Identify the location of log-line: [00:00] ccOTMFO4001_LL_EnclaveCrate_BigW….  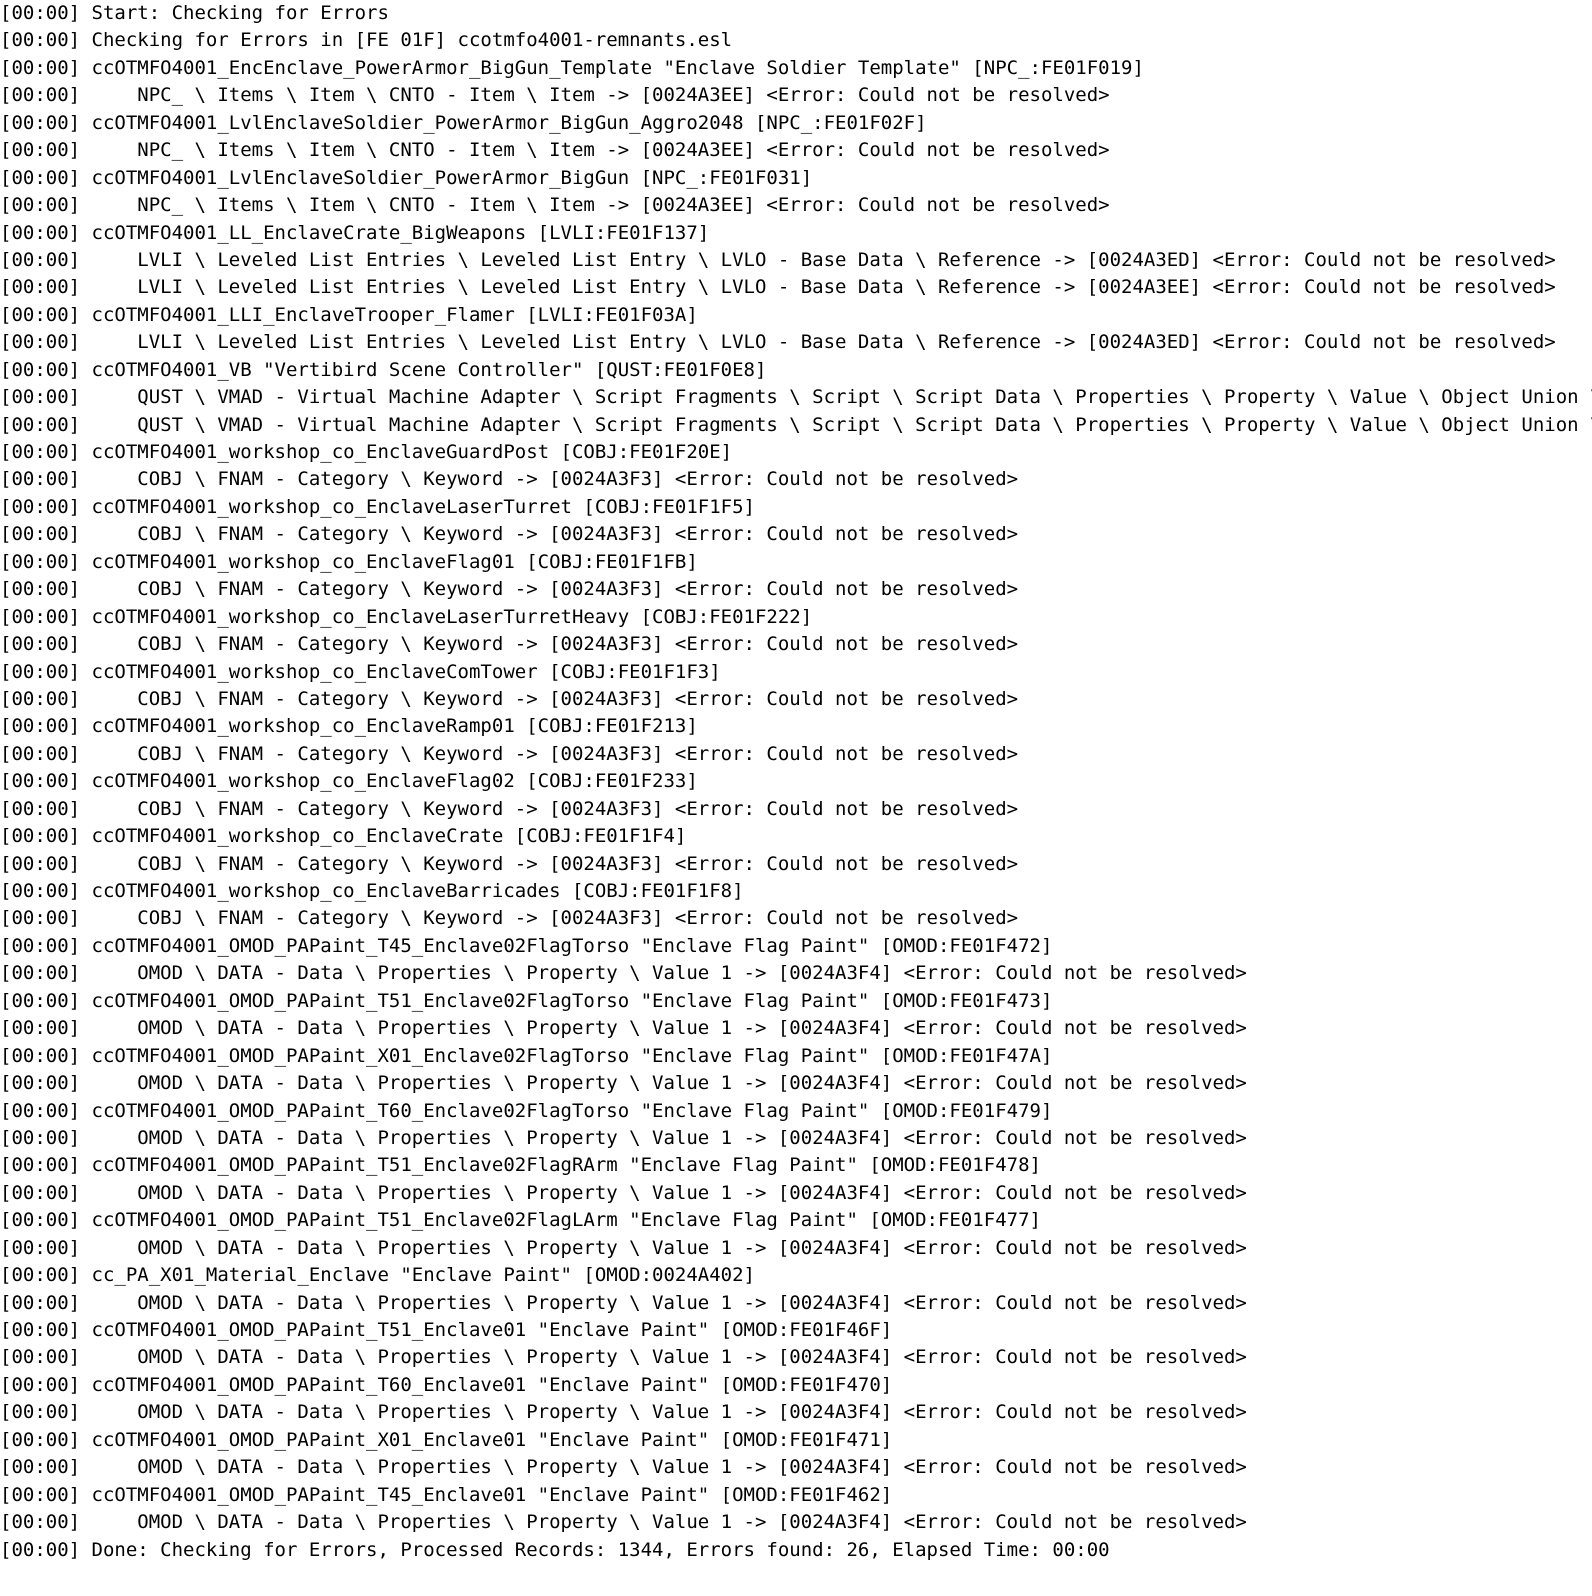
(355, 232).